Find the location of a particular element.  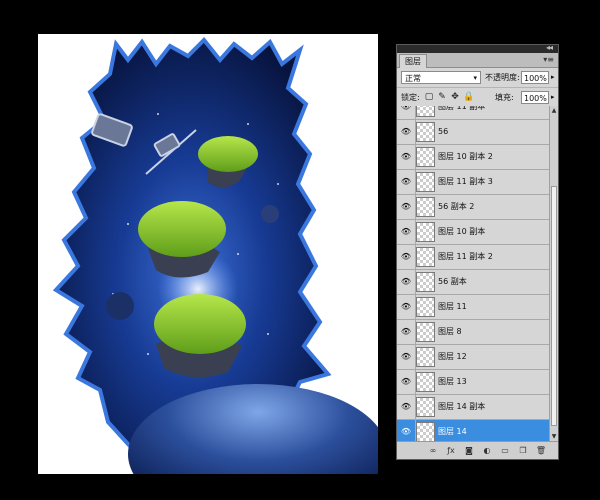

layer-name: 图层 11 副本 3 is located at coordinates (465, 182).